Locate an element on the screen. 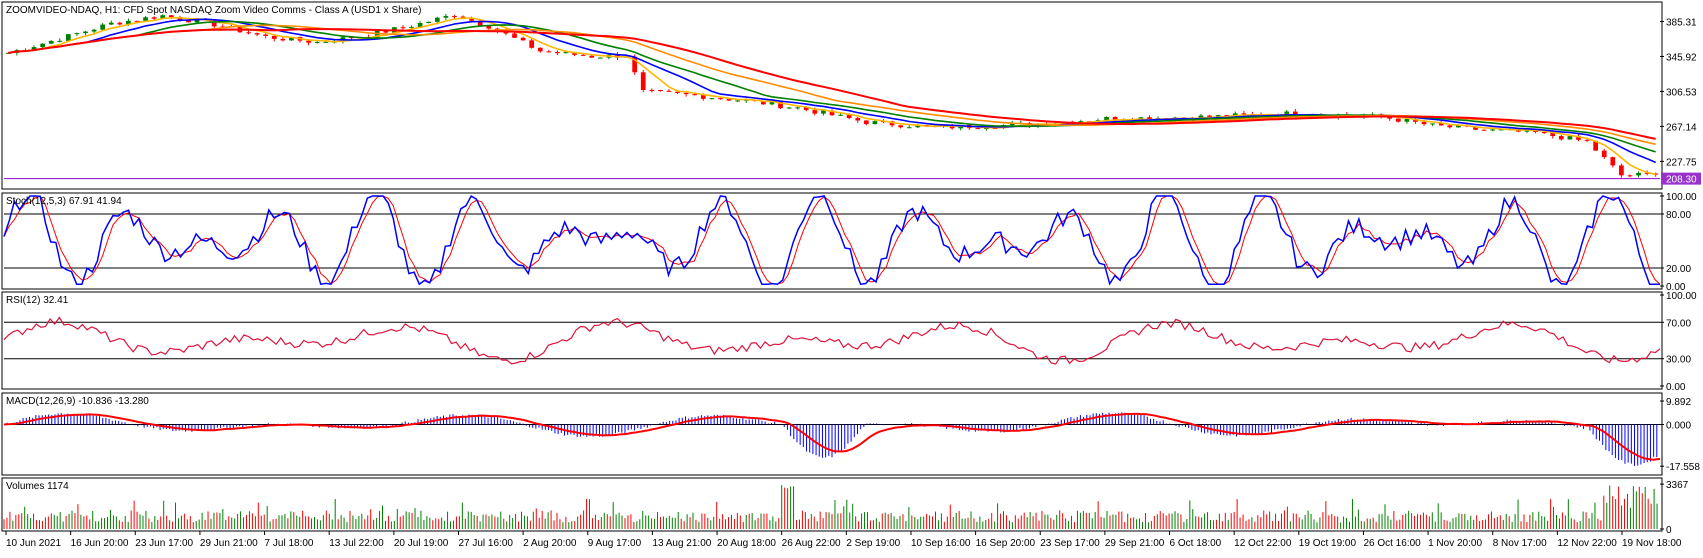 The image size is (1703, 558). volume-label: Volumes 1174 is located at coordinates (37, 486).